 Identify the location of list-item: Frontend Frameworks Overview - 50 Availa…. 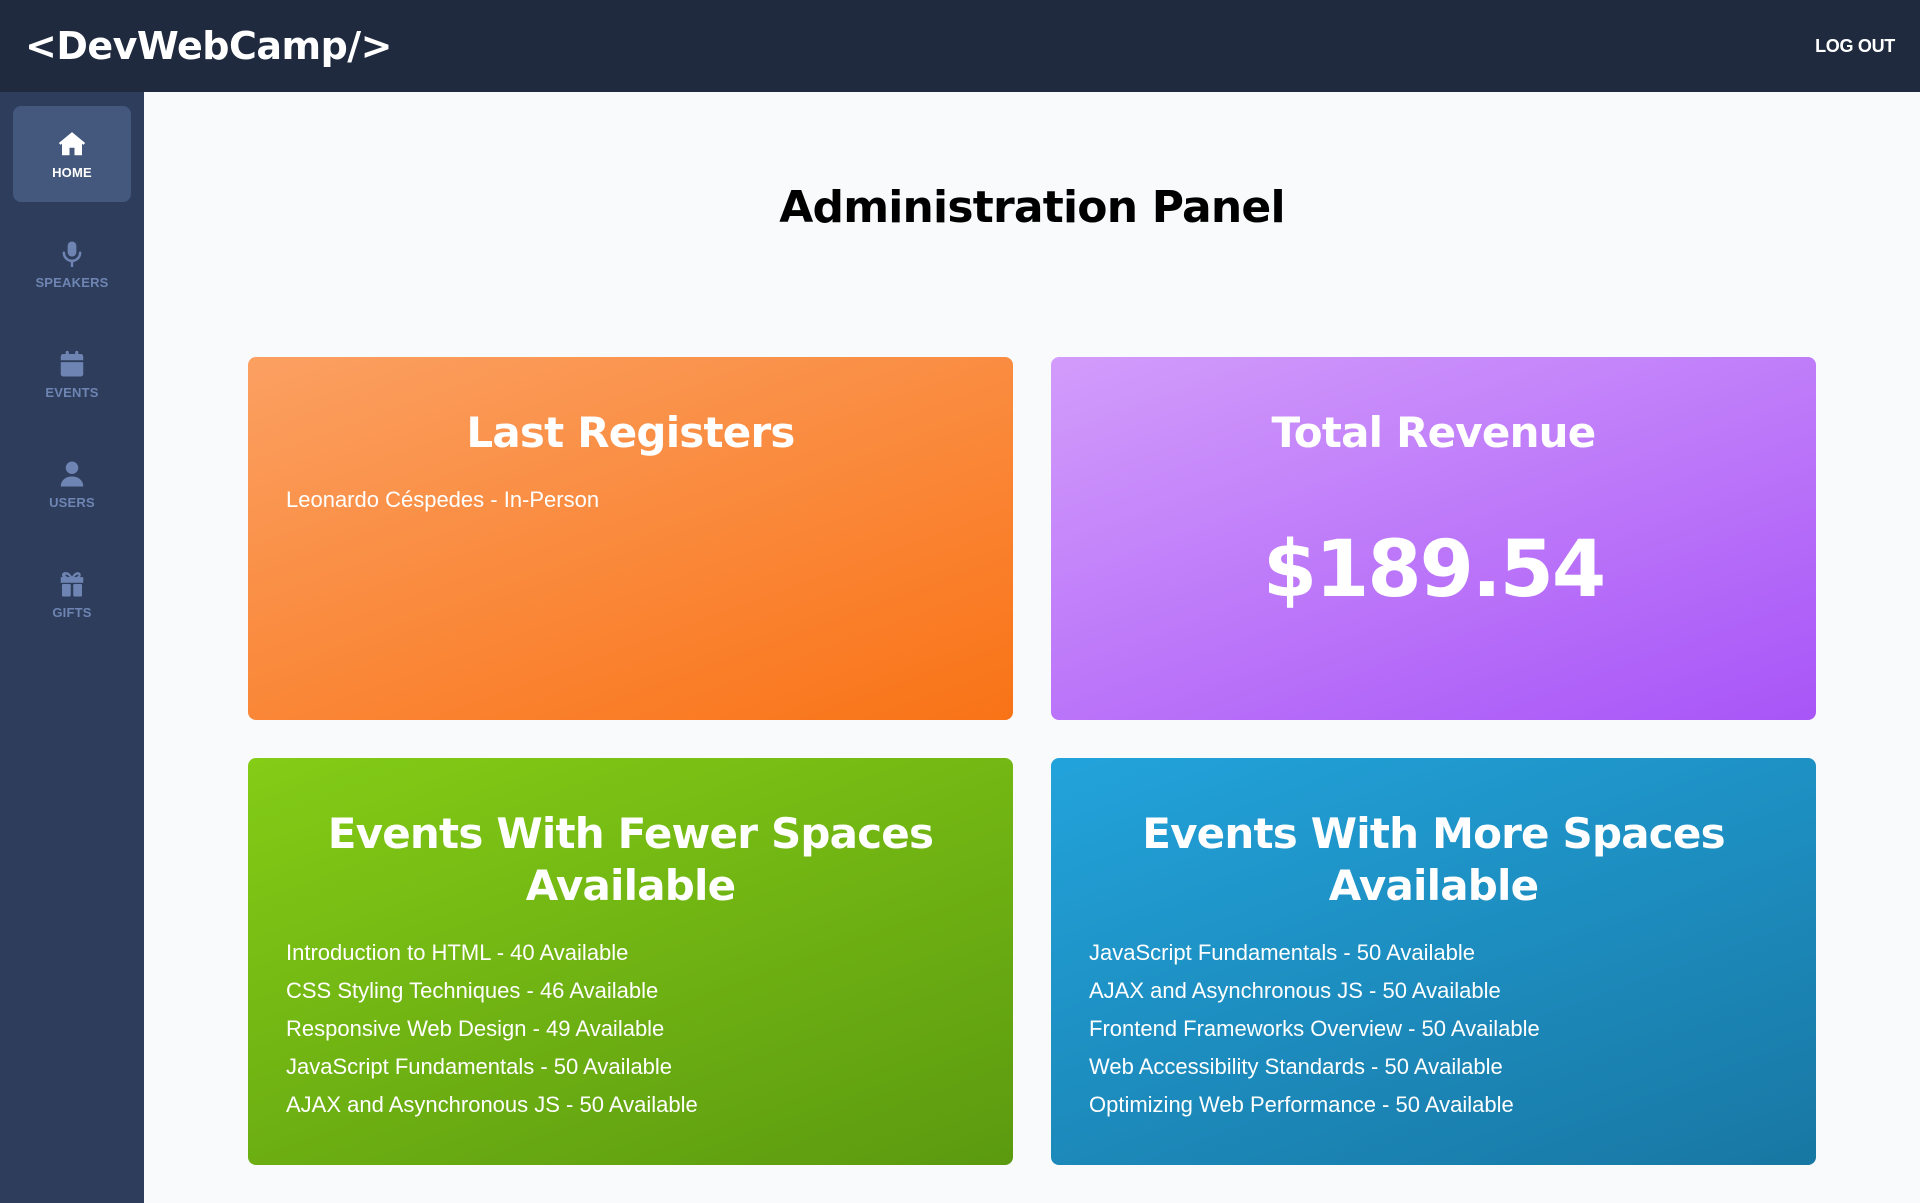
(1314, 1028).